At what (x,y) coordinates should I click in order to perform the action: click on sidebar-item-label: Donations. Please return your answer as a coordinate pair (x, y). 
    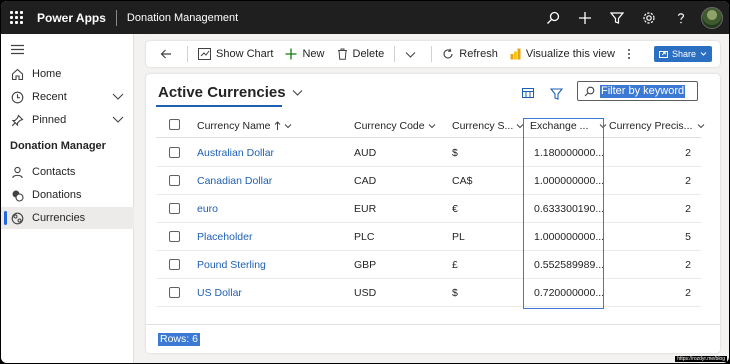
    Looking at the image, I should click on (57, 195).